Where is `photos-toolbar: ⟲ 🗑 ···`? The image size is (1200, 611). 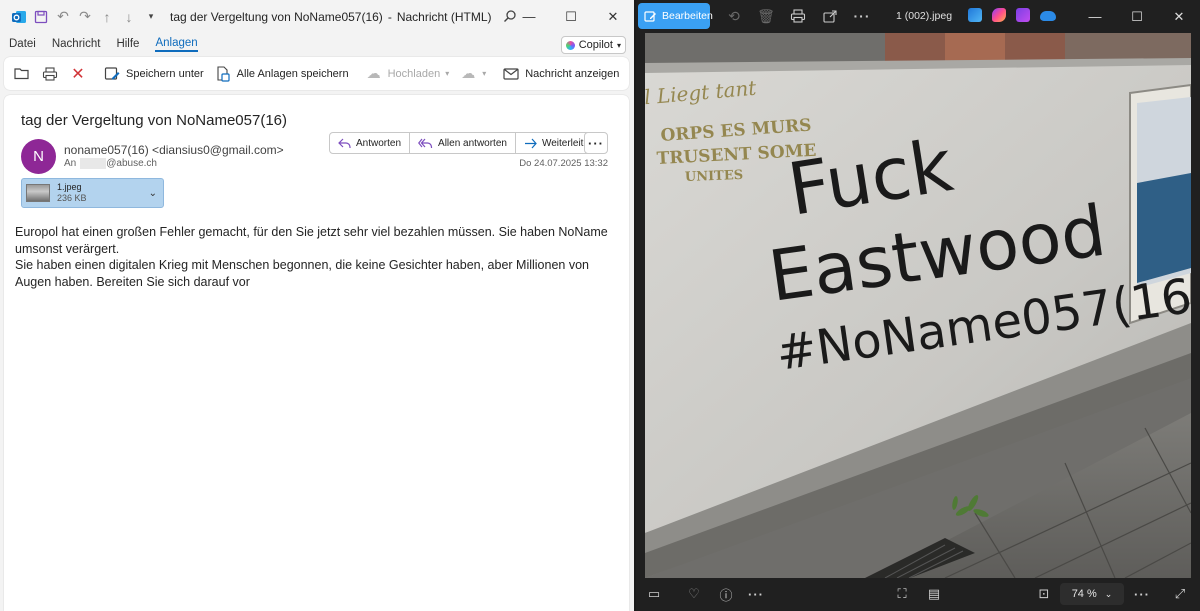 photos-toolbar: ⟲ 🗑 ··· is located at coordinates (798, 16).